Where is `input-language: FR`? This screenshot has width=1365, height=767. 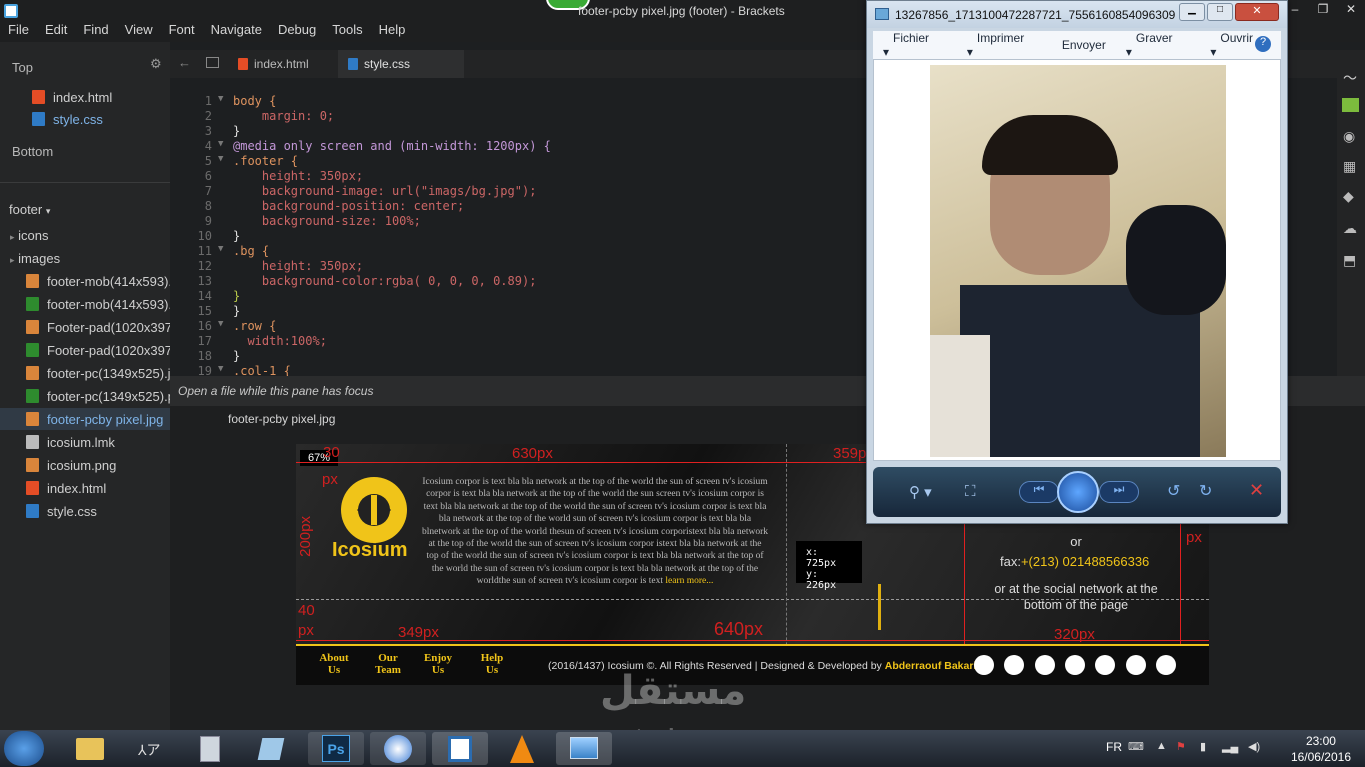 input-language: FR is located at coordinates (1114, 747).